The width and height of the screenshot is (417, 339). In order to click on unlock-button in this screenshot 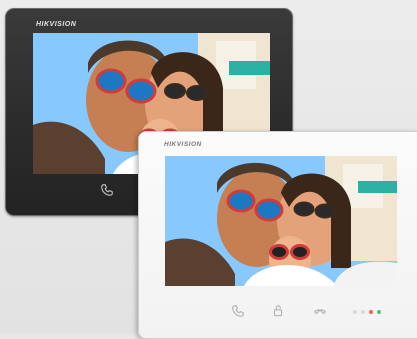, I will do `click(278, 311)`.